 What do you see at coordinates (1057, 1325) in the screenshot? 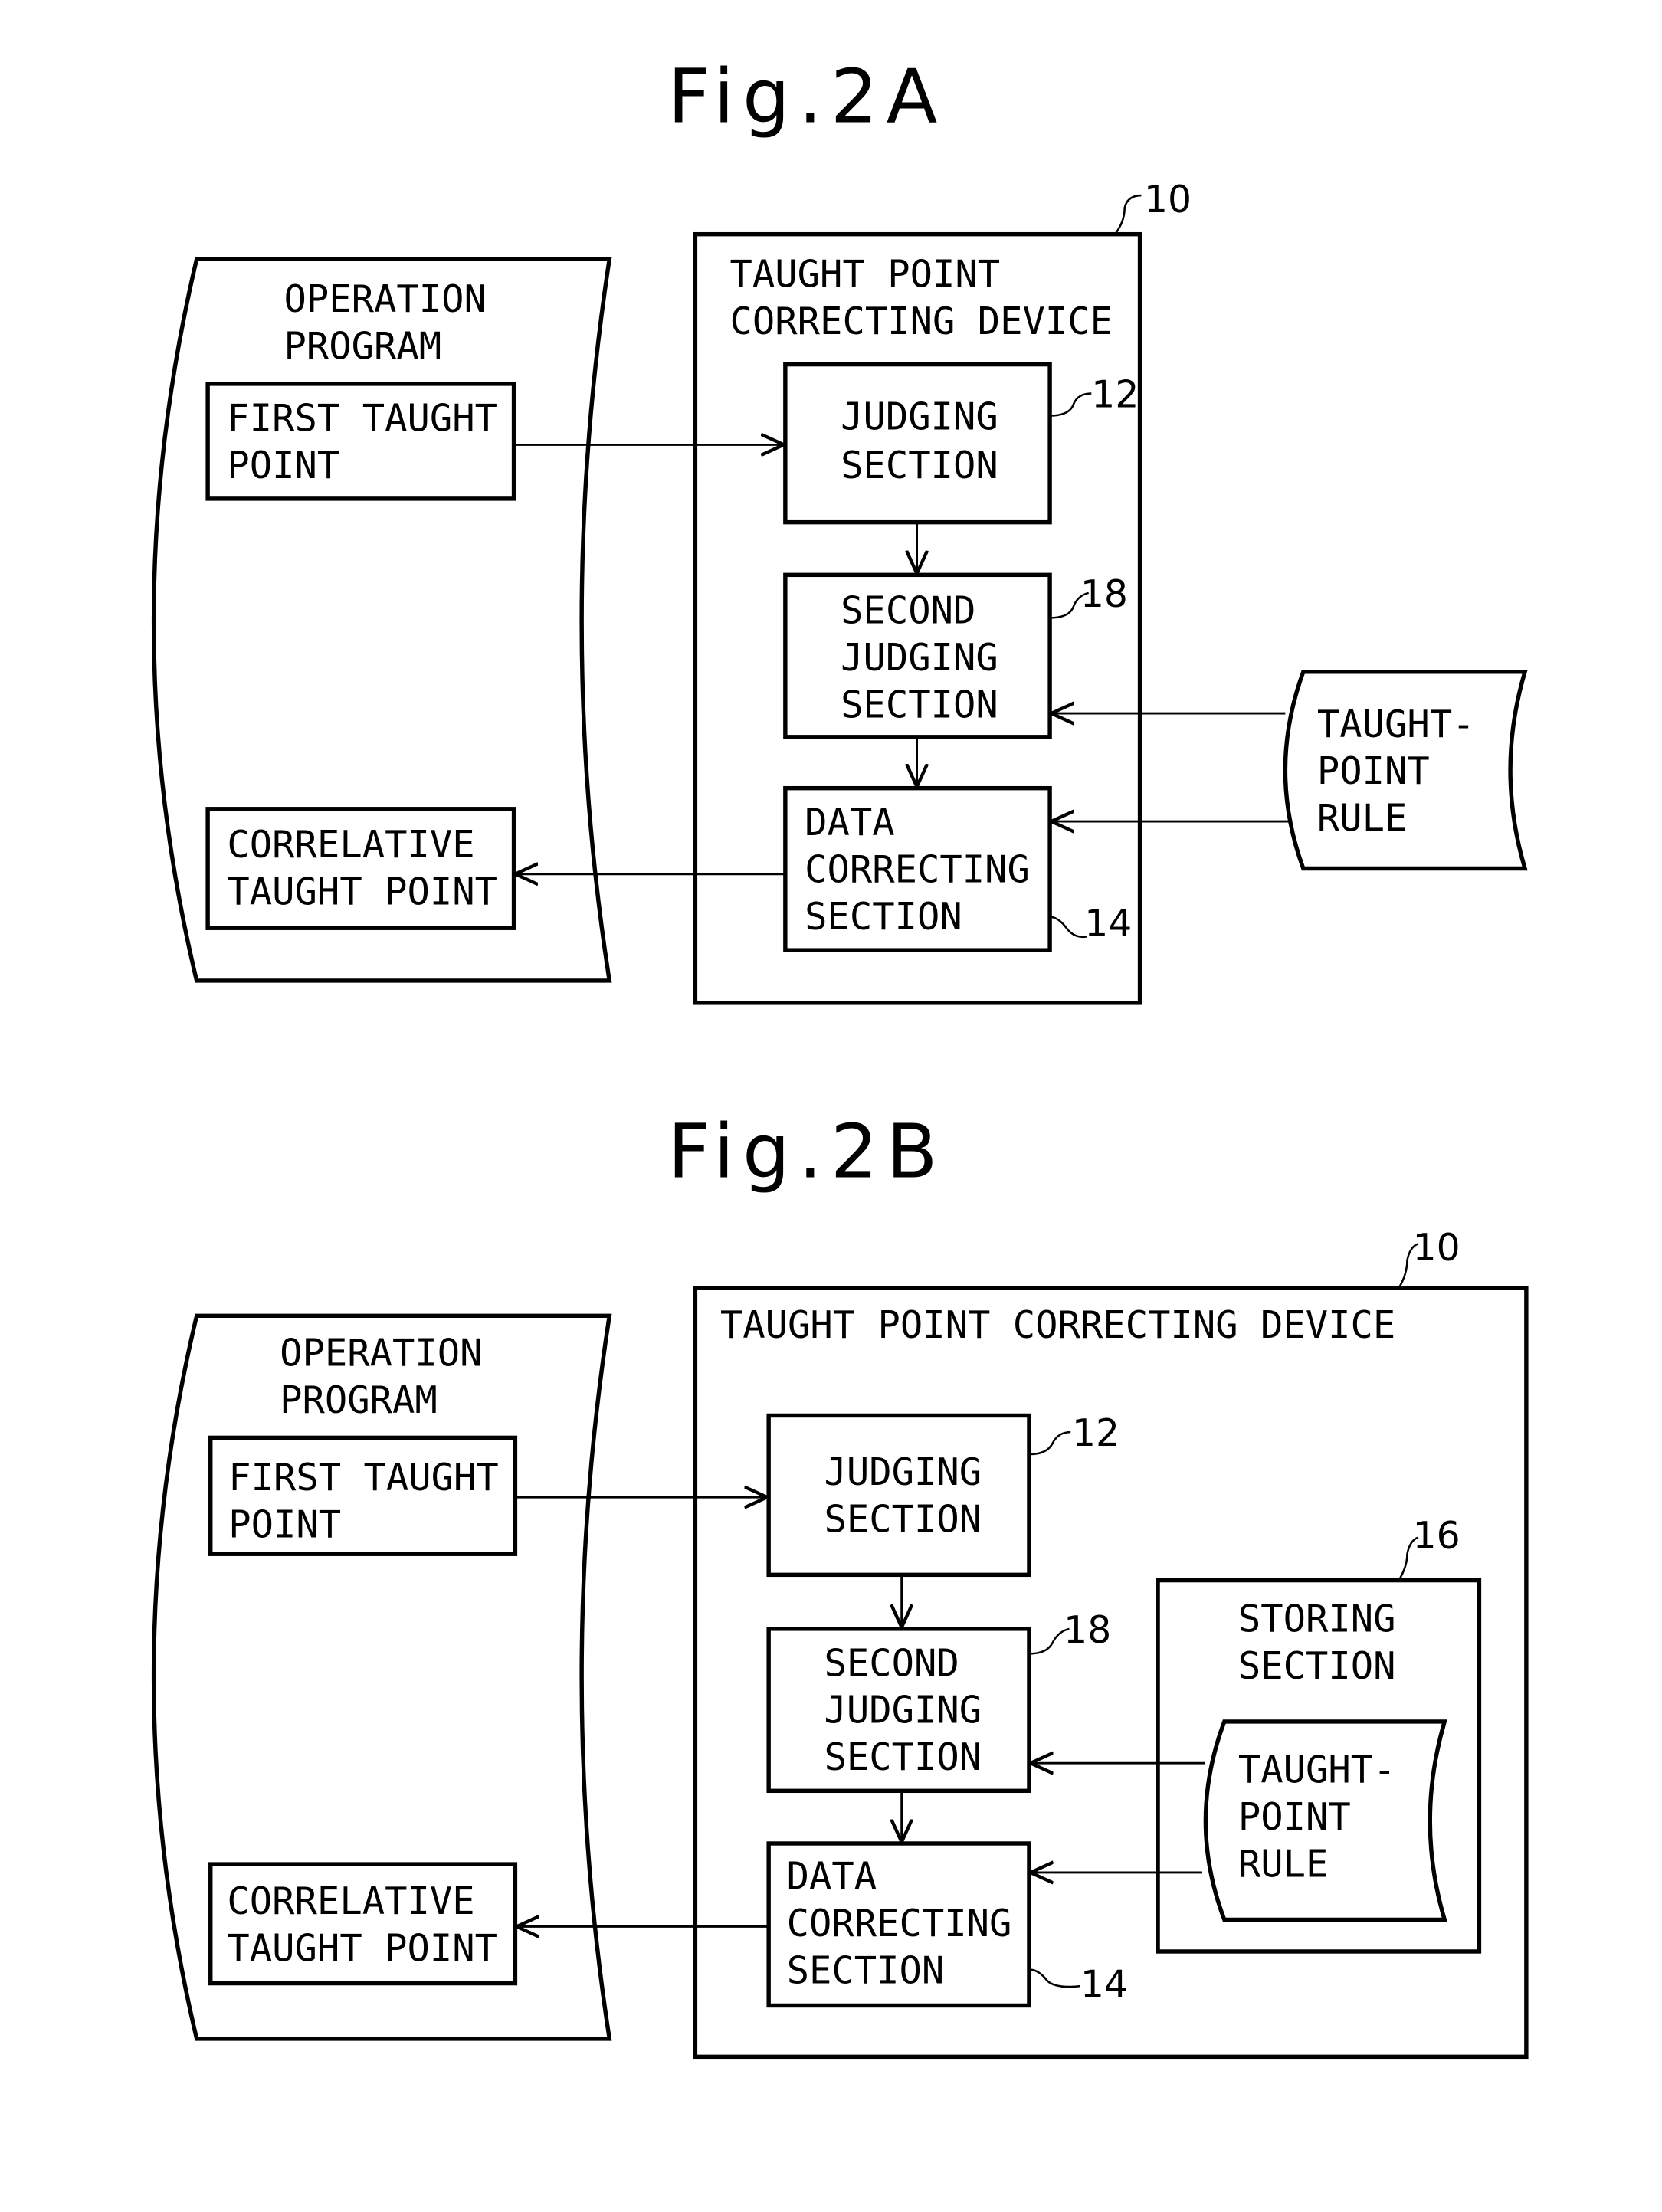
I see `device-label: TAUGHT POINT CORRECTING DEVICE` at bounding box center [1057, 1325].